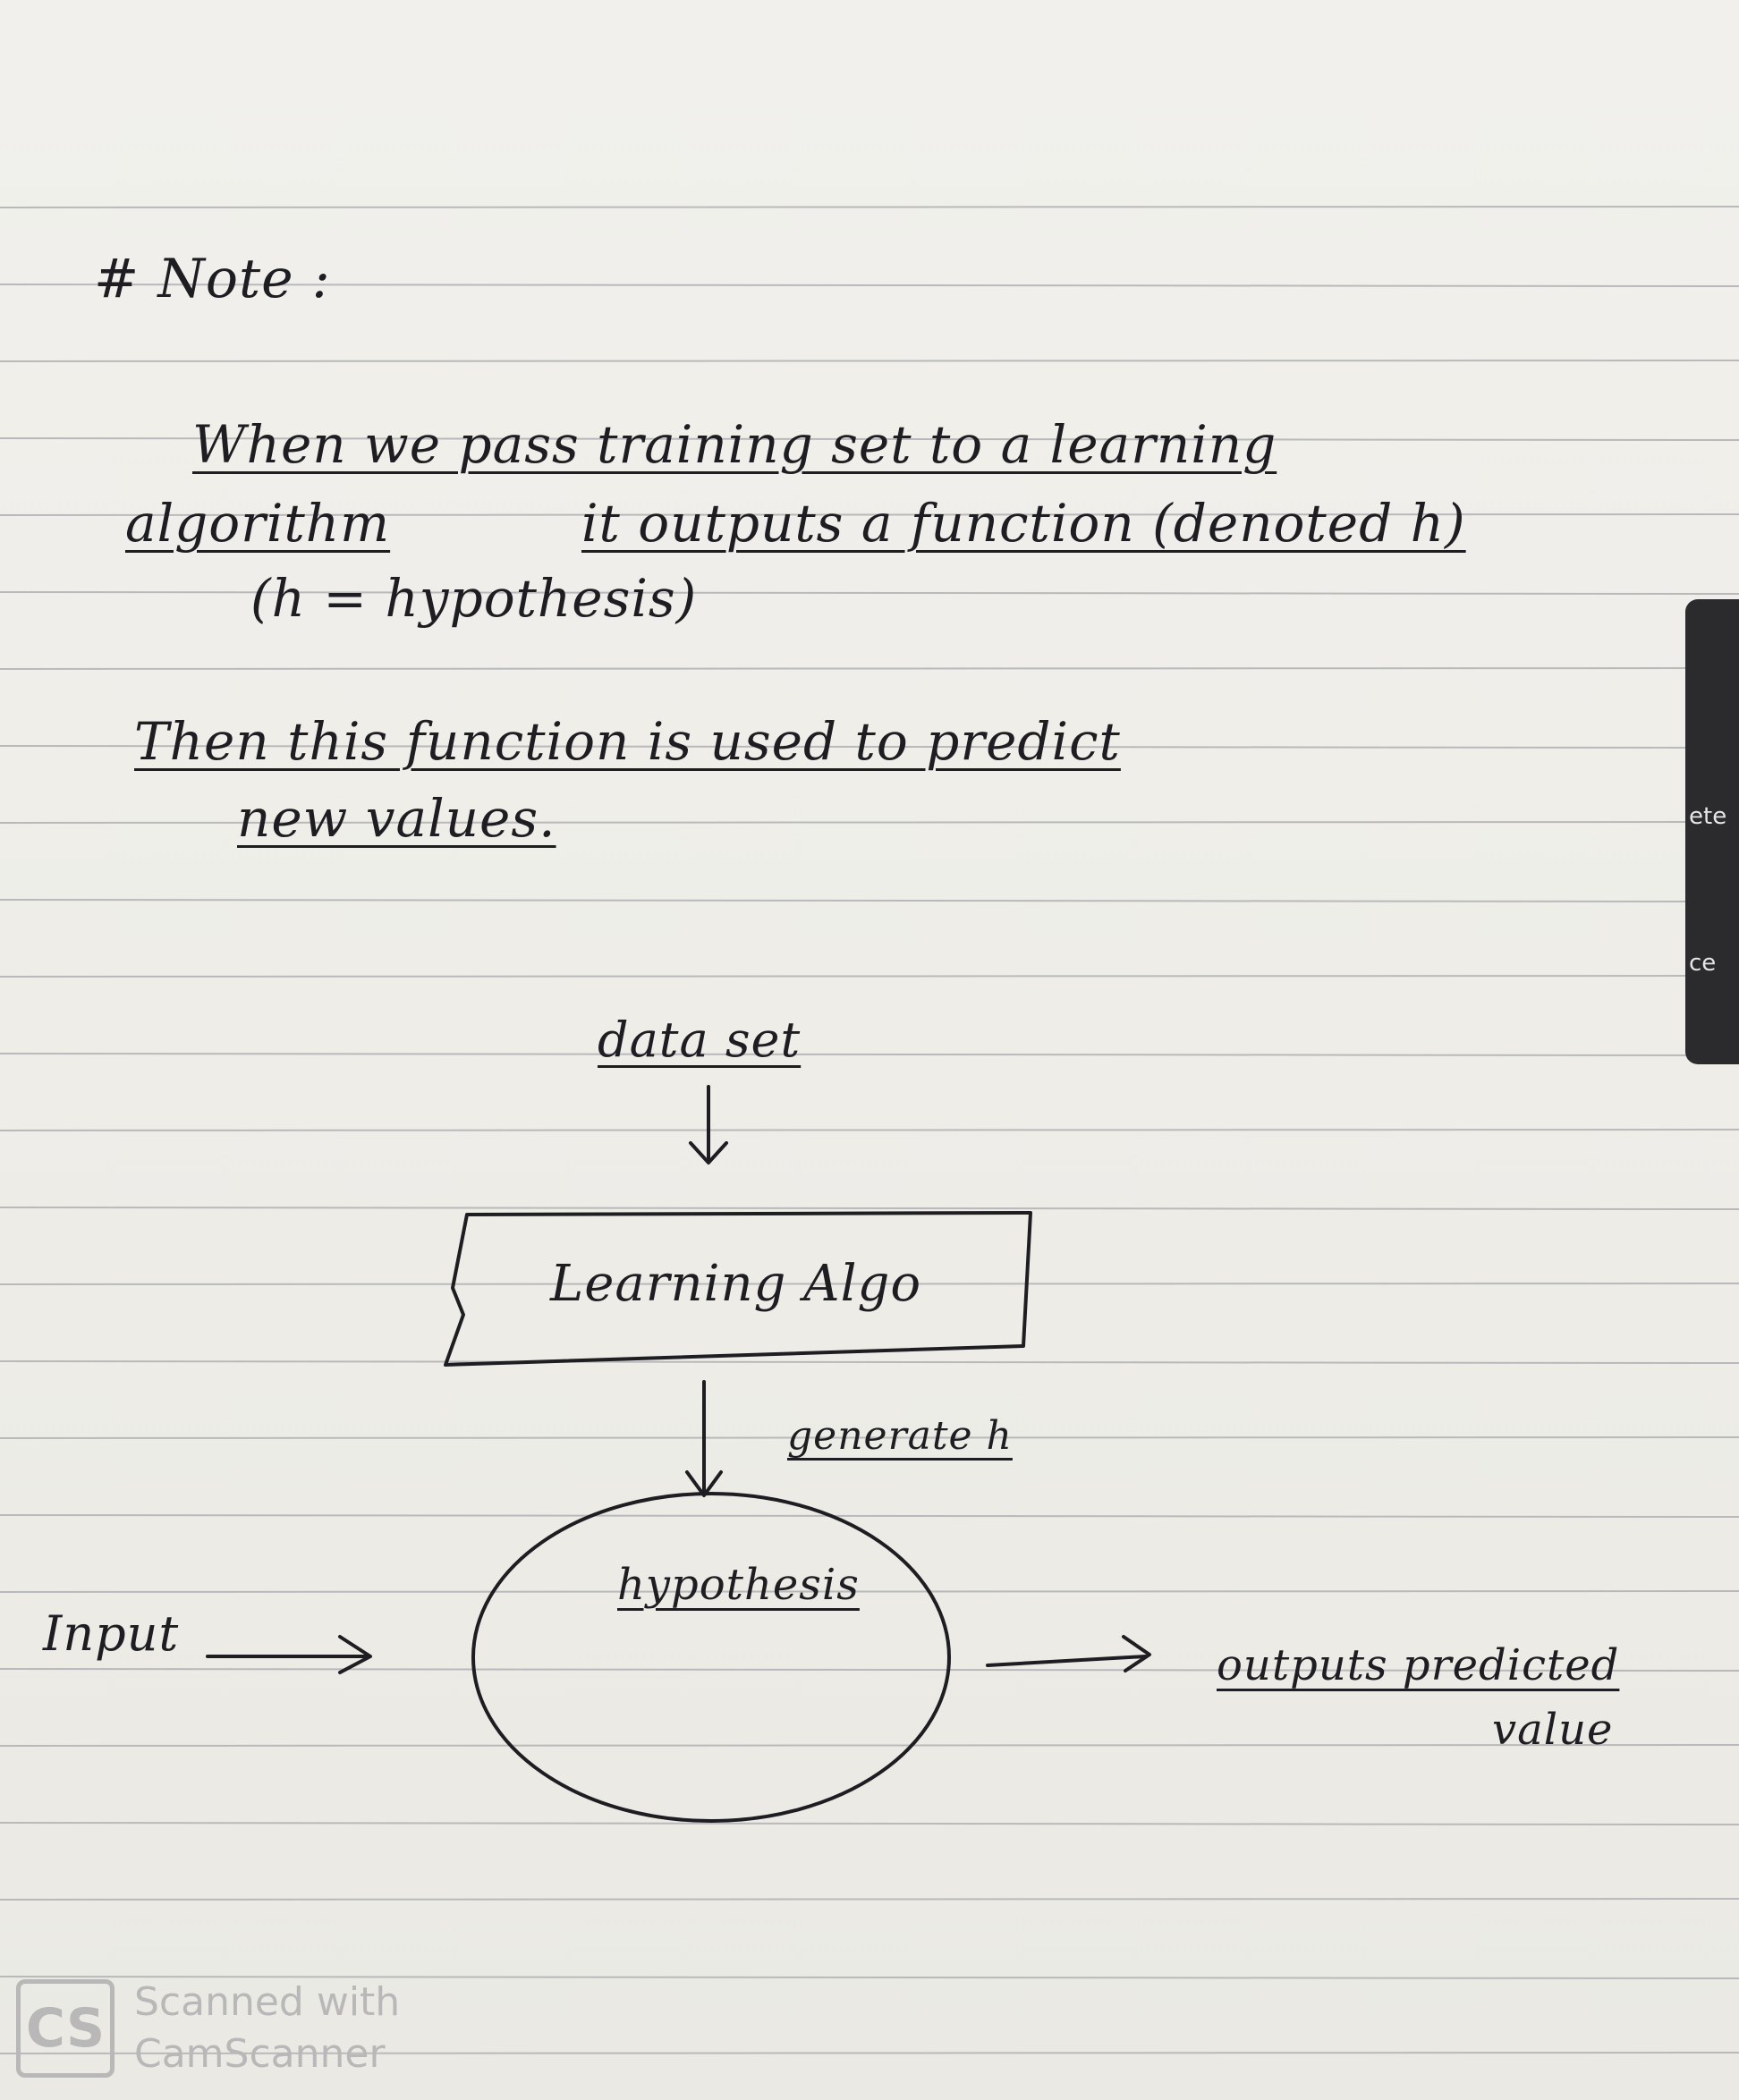  I want to click on learning-algo-label: Learning Algo, so click(736, 1284).